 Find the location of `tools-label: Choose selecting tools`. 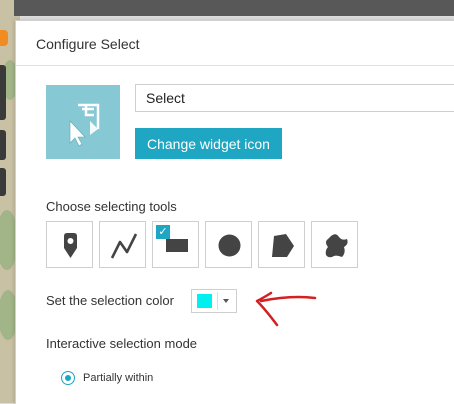

tools-label: Choose selecting tools is located at coordinates (111, 206).